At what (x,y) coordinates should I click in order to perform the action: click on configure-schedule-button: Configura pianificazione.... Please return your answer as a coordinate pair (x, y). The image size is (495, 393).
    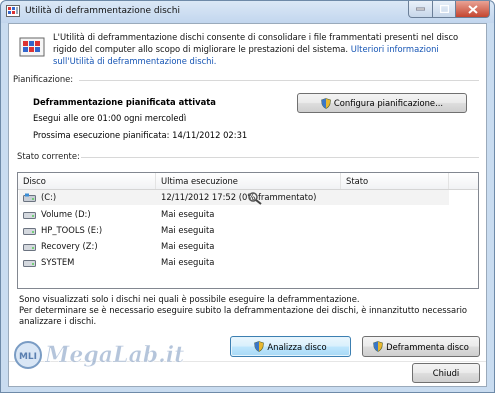
    Looking at the image, I should click on (382, 103).